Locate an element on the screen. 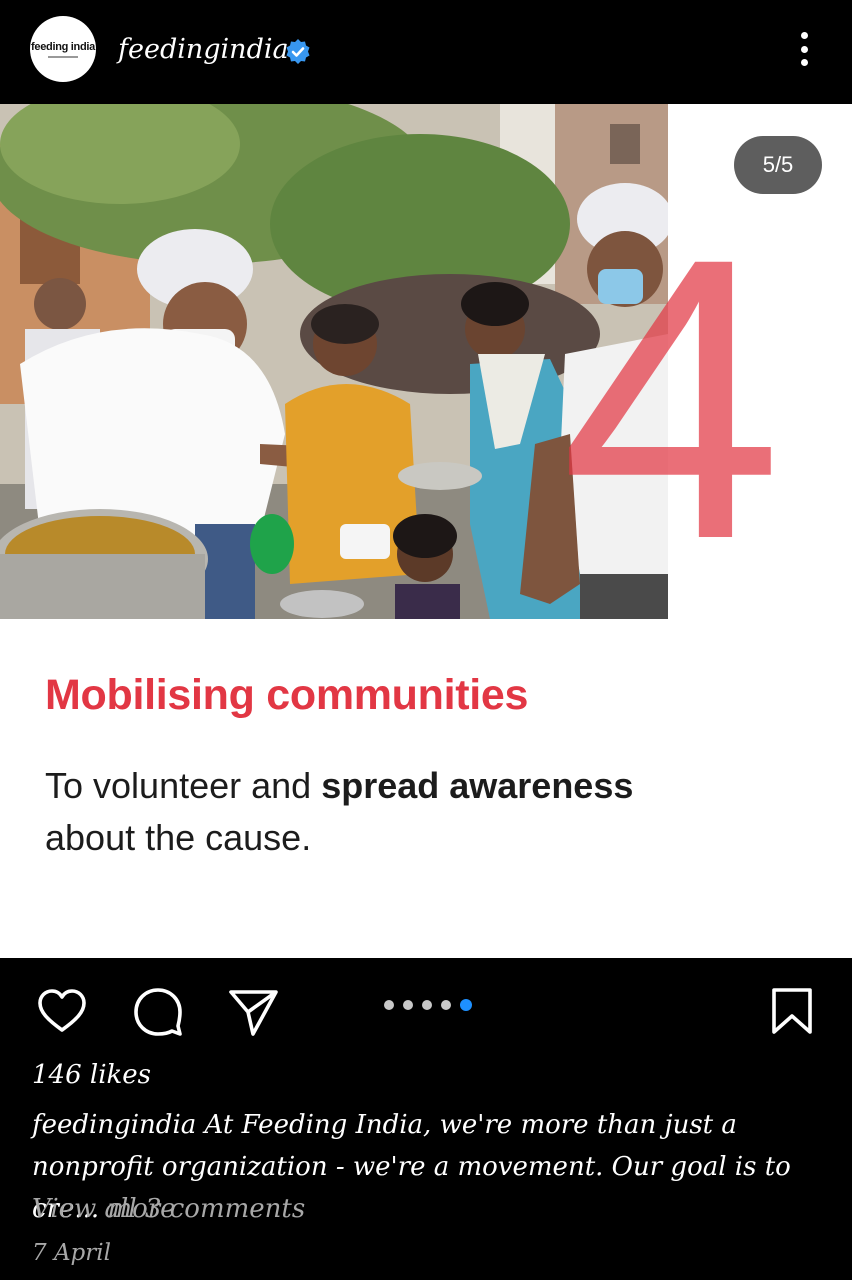 Image resolution: width=852 pixels, height=1280 pixels. avatar-logo-text: feeding india is located at coordinates (63, 46).